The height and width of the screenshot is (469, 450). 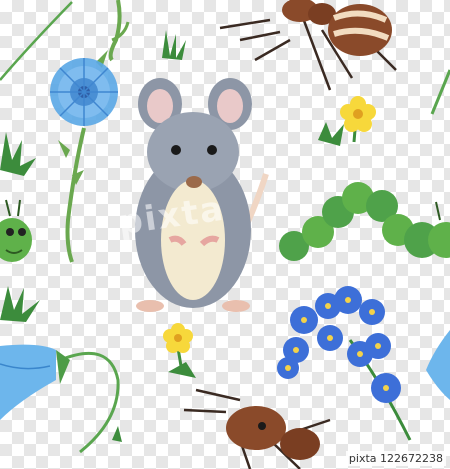 What do you see at coordinates (438, 365) in the screenshot?
I see `bellflower-right-icon` at bounding box center [438, 365].